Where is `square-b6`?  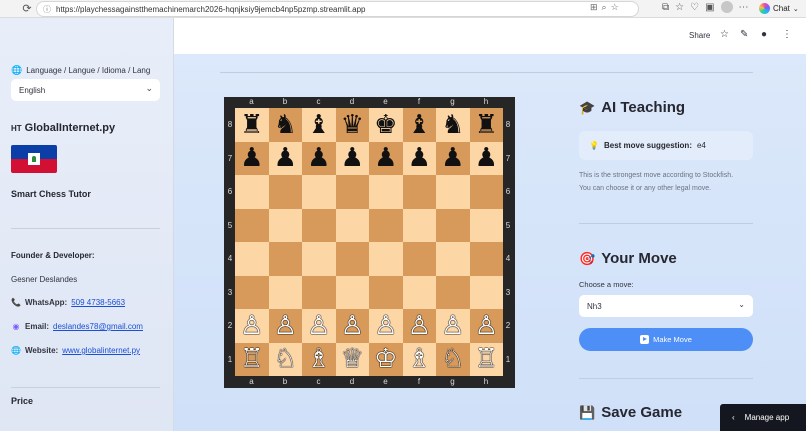
square-b6 is located at coordinates (285, 192).